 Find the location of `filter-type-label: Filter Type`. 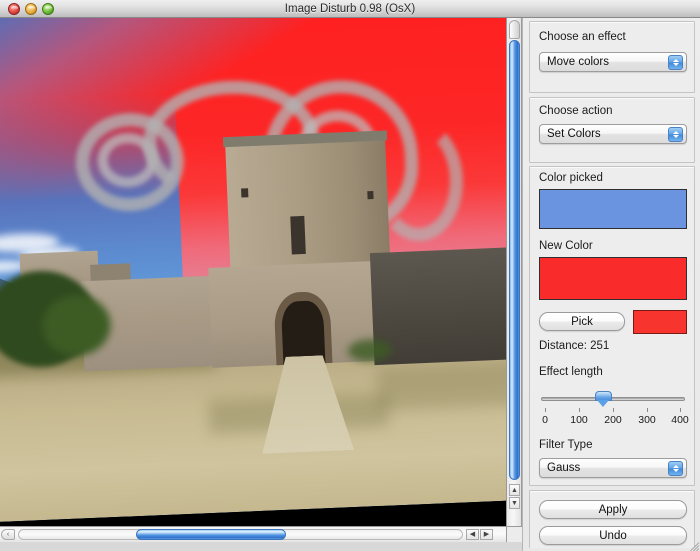

filter-type-label: Filter Type is located at coordinates (566, 445).